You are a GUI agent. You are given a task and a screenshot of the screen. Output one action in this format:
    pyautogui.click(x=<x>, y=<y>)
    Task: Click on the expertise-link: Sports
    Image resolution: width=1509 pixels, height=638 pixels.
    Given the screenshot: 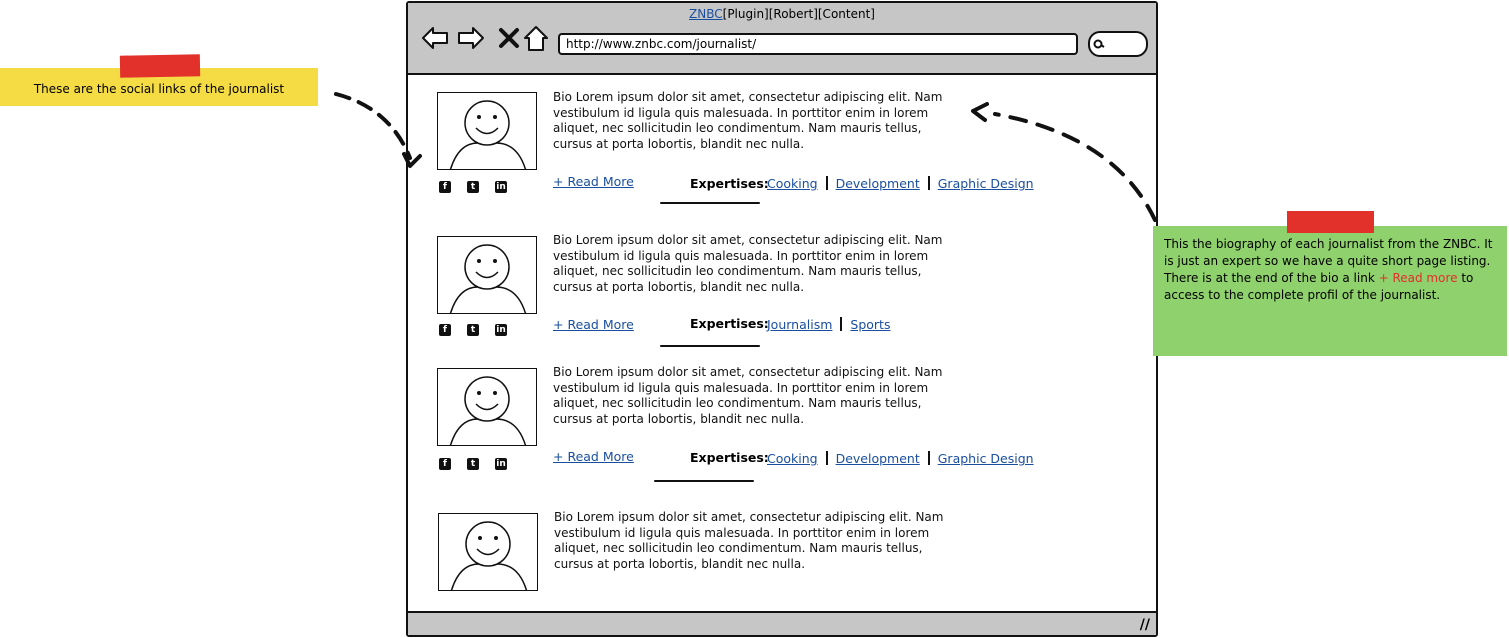 What is the action you would take?
    pyautogui.click(x=870, y=324)
    